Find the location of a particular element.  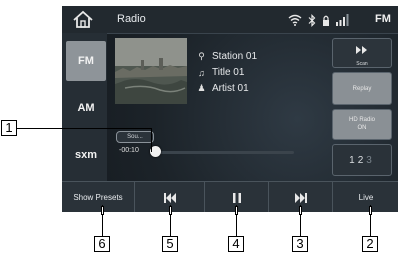

scan-label: Scan is located at coordinates (362, 64).